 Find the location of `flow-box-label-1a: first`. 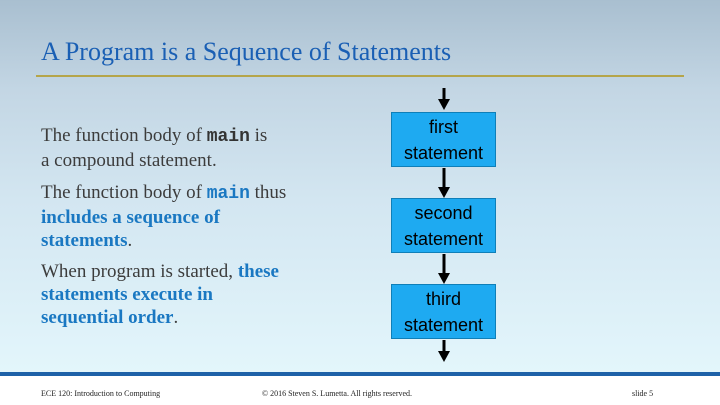

flow-box-label-1a: first is located at coordinates (443, 126).